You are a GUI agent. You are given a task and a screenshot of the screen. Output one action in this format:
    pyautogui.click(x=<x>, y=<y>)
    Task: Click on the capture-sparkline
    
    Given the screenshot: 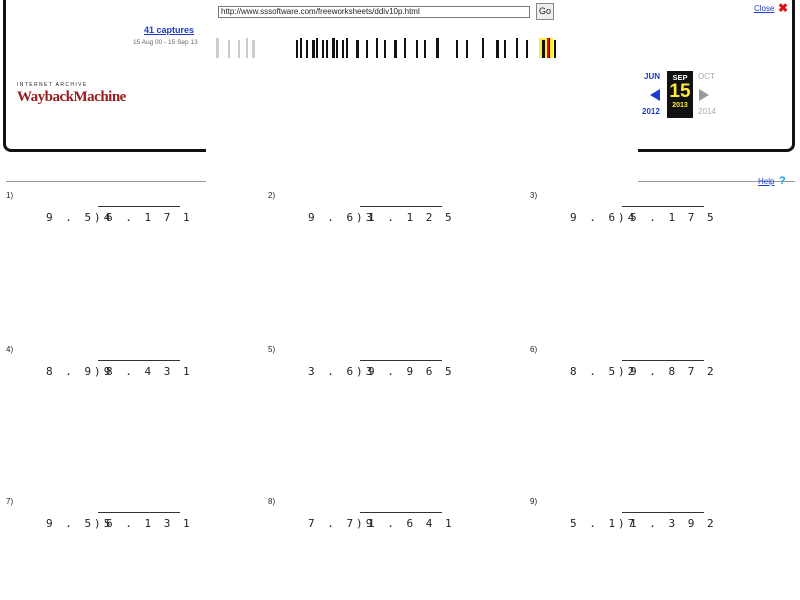 What is the action you would take?
    pyautogui.click(x=422, y=48)
    